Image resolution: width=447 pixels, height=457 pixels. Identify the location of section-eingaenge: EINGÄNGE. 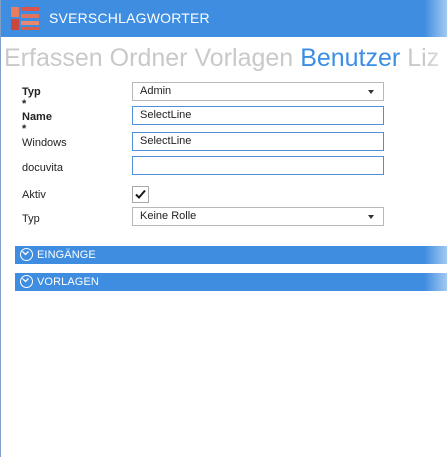
(231, 255).